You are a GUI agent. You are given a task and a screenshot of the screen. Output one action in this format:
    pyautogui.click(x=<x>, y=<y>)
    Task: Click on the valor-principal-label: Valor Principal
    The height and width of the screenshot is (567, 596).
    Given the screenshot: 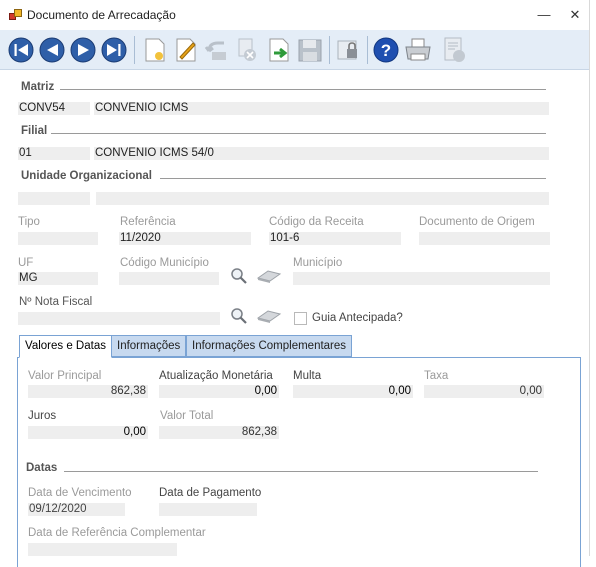 What is the action you would take?
    pyautogui.click(x=65, y=376)
    